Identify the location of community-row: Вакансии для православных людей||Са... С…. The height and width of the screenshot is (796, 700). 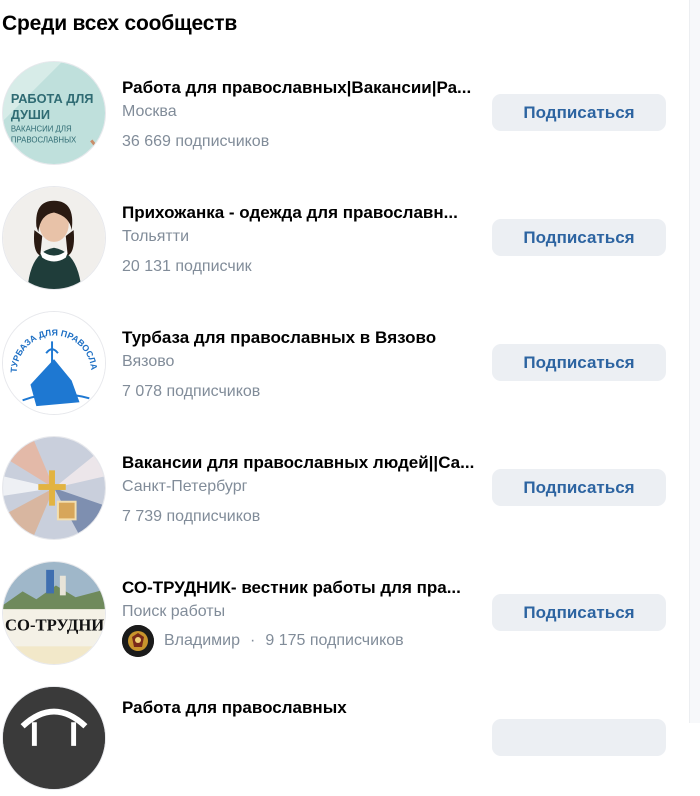
(345, 491).